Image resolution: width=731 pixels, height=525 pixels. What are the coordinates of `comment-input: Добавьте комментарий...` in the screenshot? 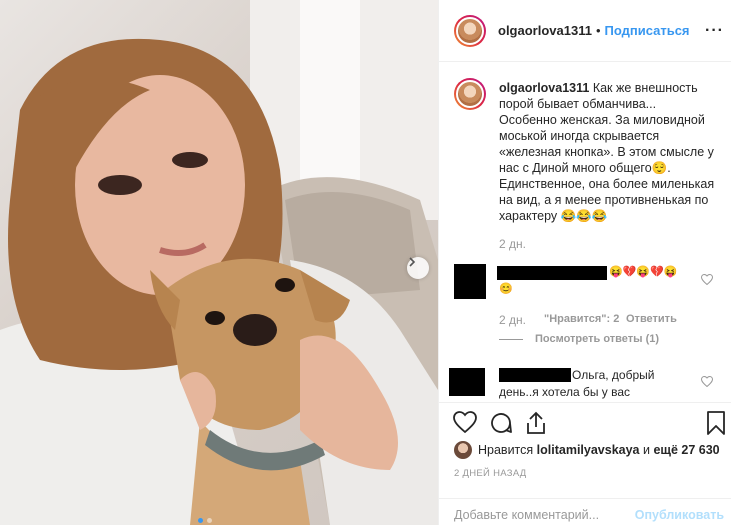 It's located at (526, 515).